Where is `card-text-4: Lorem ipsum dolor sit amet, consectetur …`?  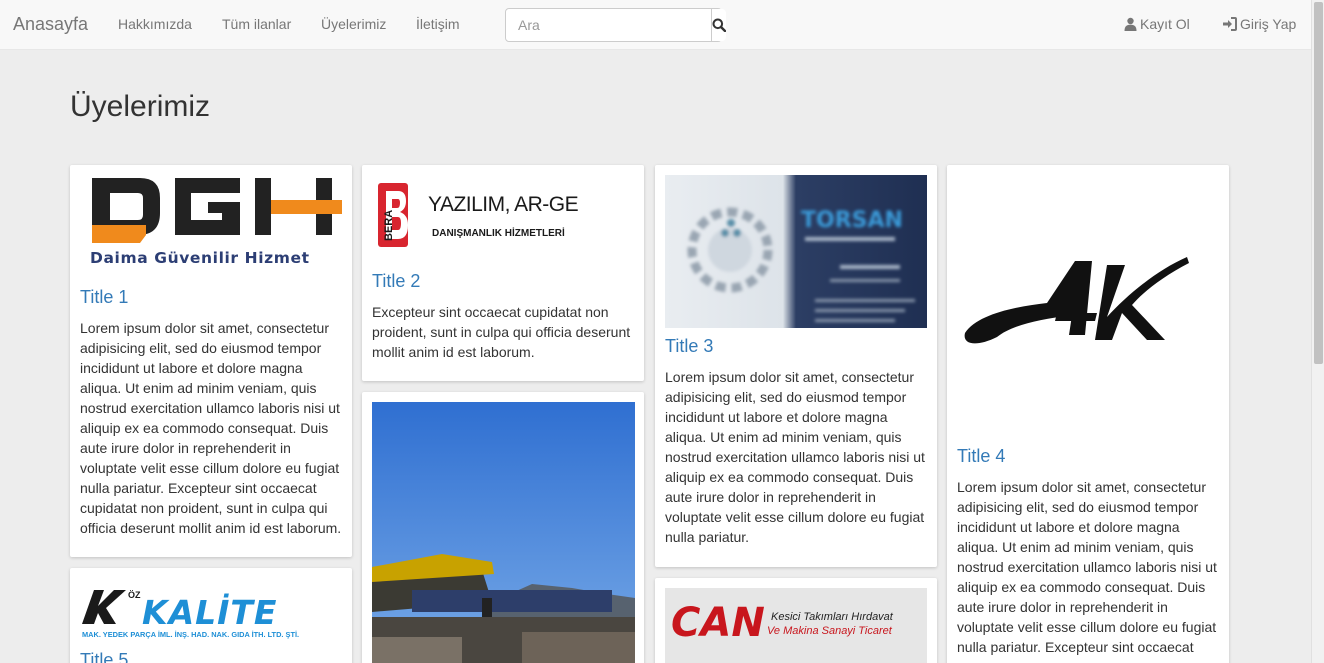 card-text-4: Lorem ipsum dolor sit amet, consectetur … is located at coordinates (1087, 567).